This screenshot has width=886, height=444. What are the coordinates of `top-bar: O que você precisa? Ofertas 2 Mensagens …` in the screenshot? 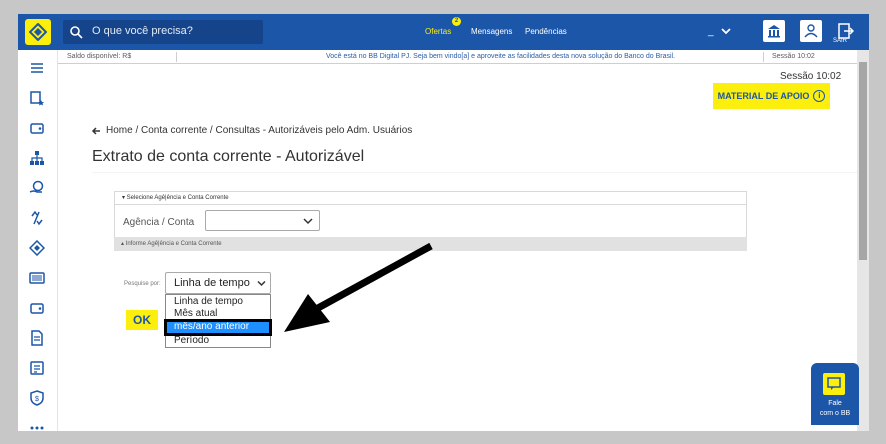 It's located at (443, 32).